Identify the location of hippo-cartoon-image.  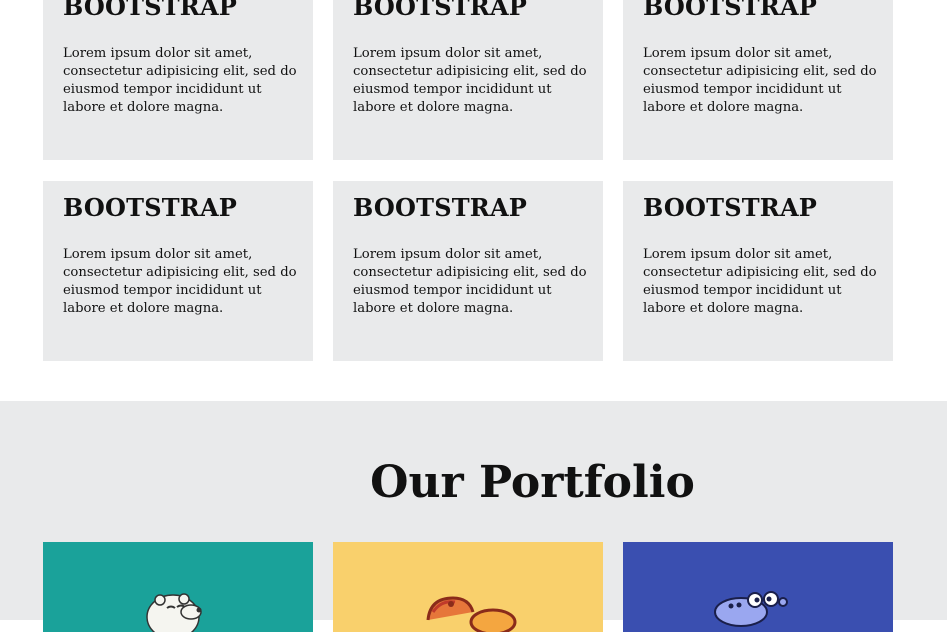
(758, 587).